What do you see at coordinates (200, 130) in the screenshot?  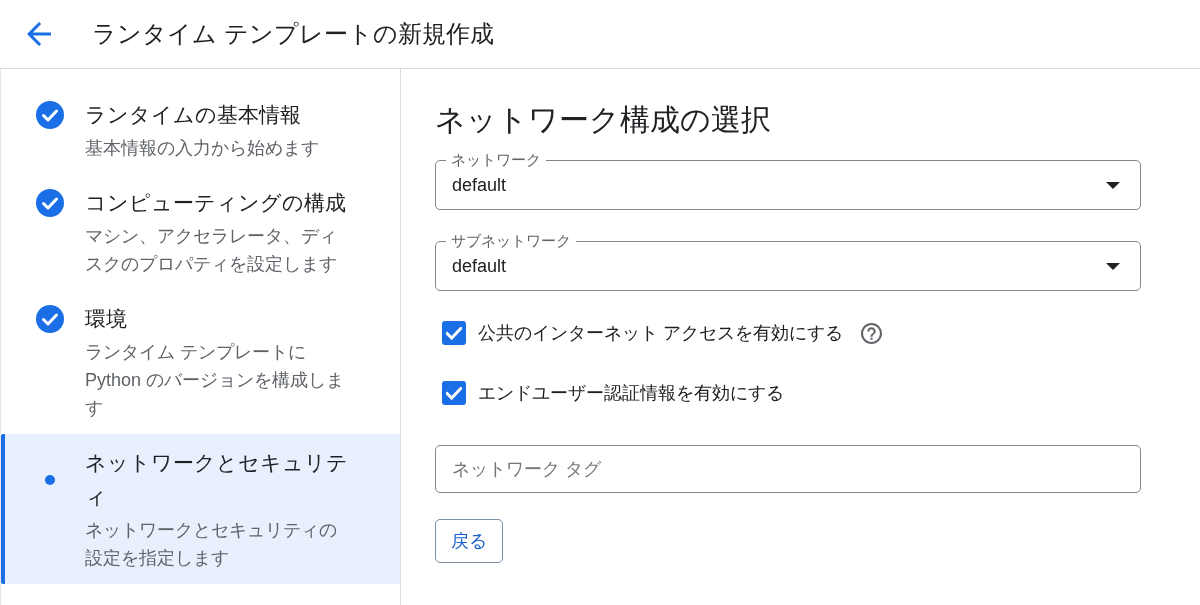 I see `step-item: ランタイムの基本情報 基本情報の入力から始めます` at bounding box center [200, 130].